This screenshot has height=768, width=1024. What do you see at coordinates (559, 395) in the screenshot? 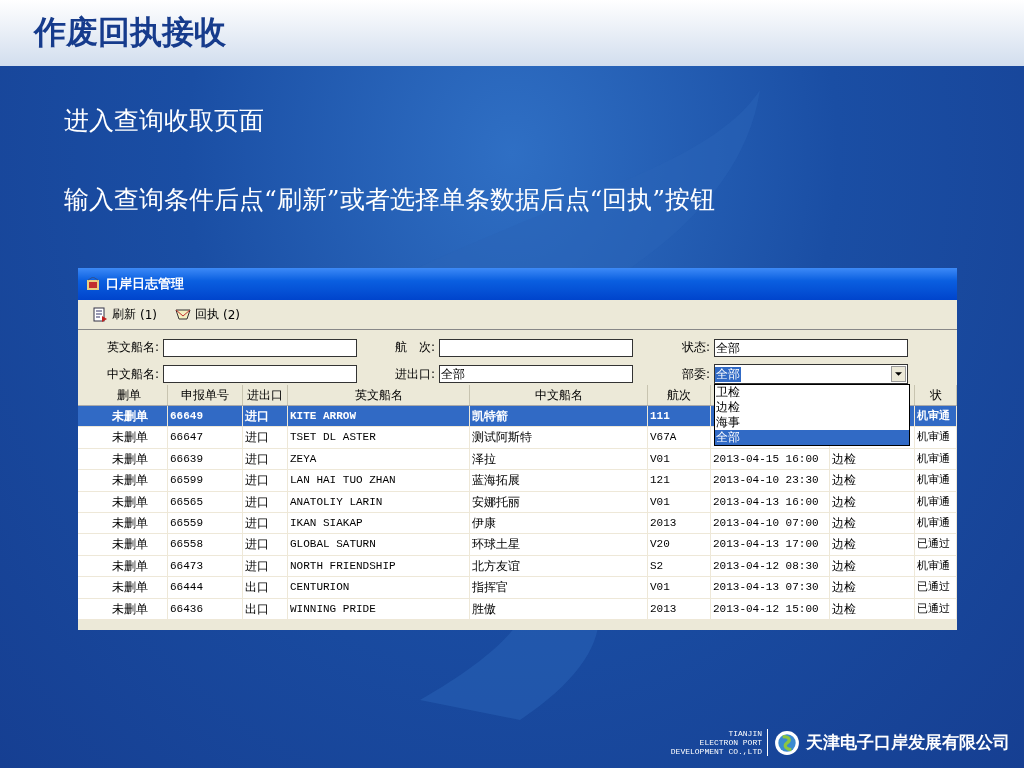
I see `column-header: 中文船名` at bounding box center [559, 395].